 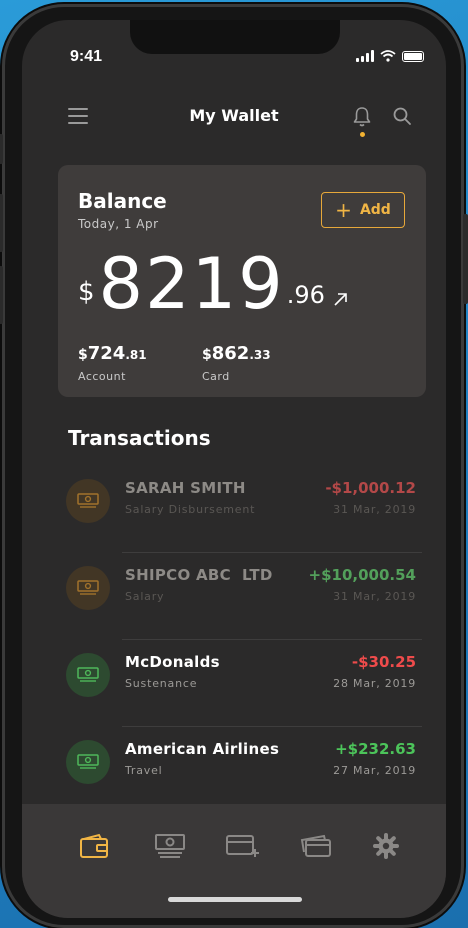 What do you see at coordinates (144, 770) in the screenshot?
I see `transaction-category: Travel` at bounding box center [144, 770].